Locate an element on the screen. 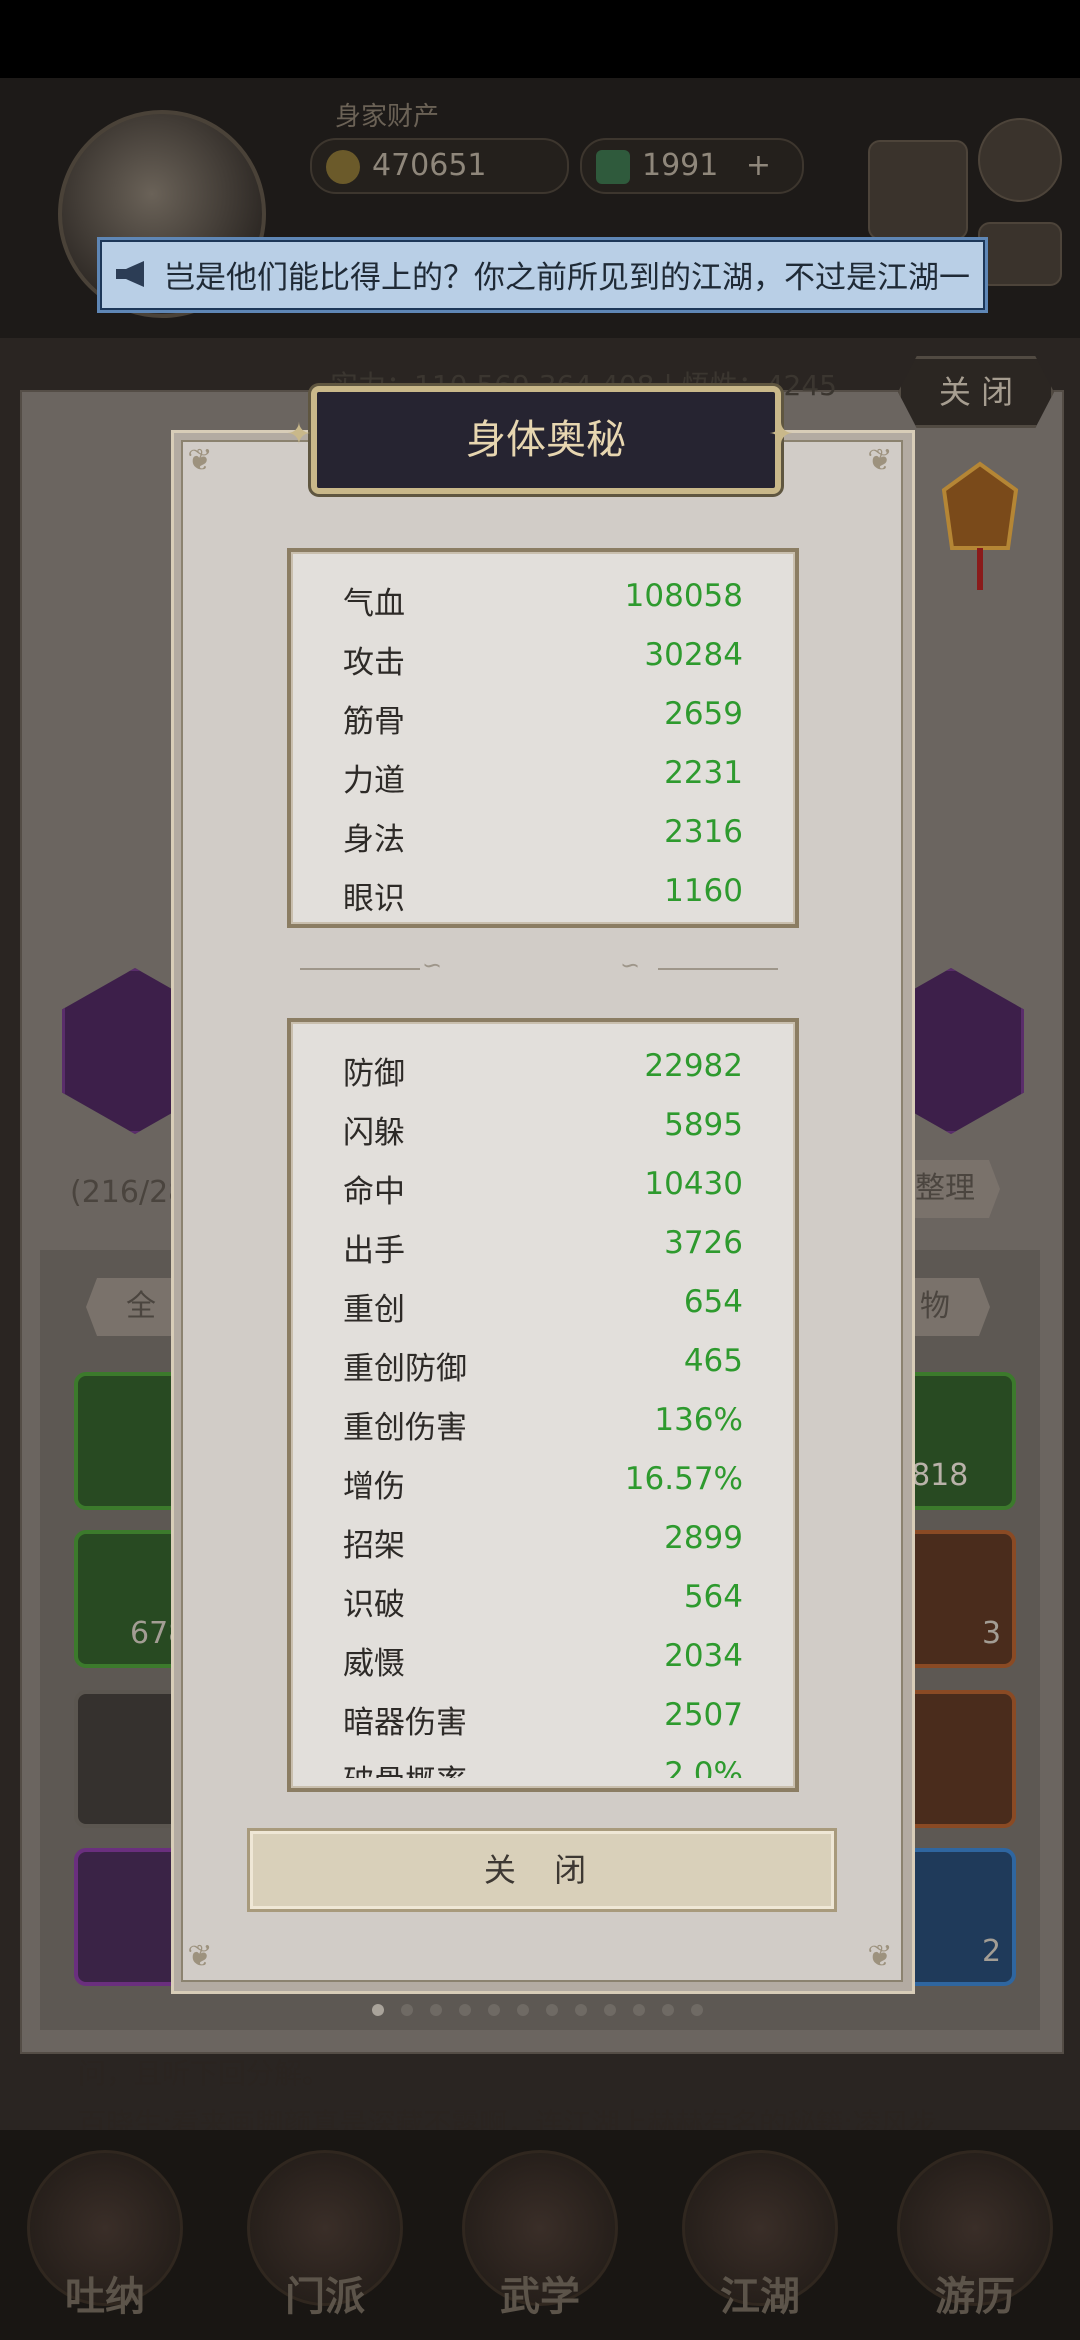  announcement-text: 岂是他们能比得上的？你之前所见到的江湖，不过是江湖一 is located at coordinates (567, 278).